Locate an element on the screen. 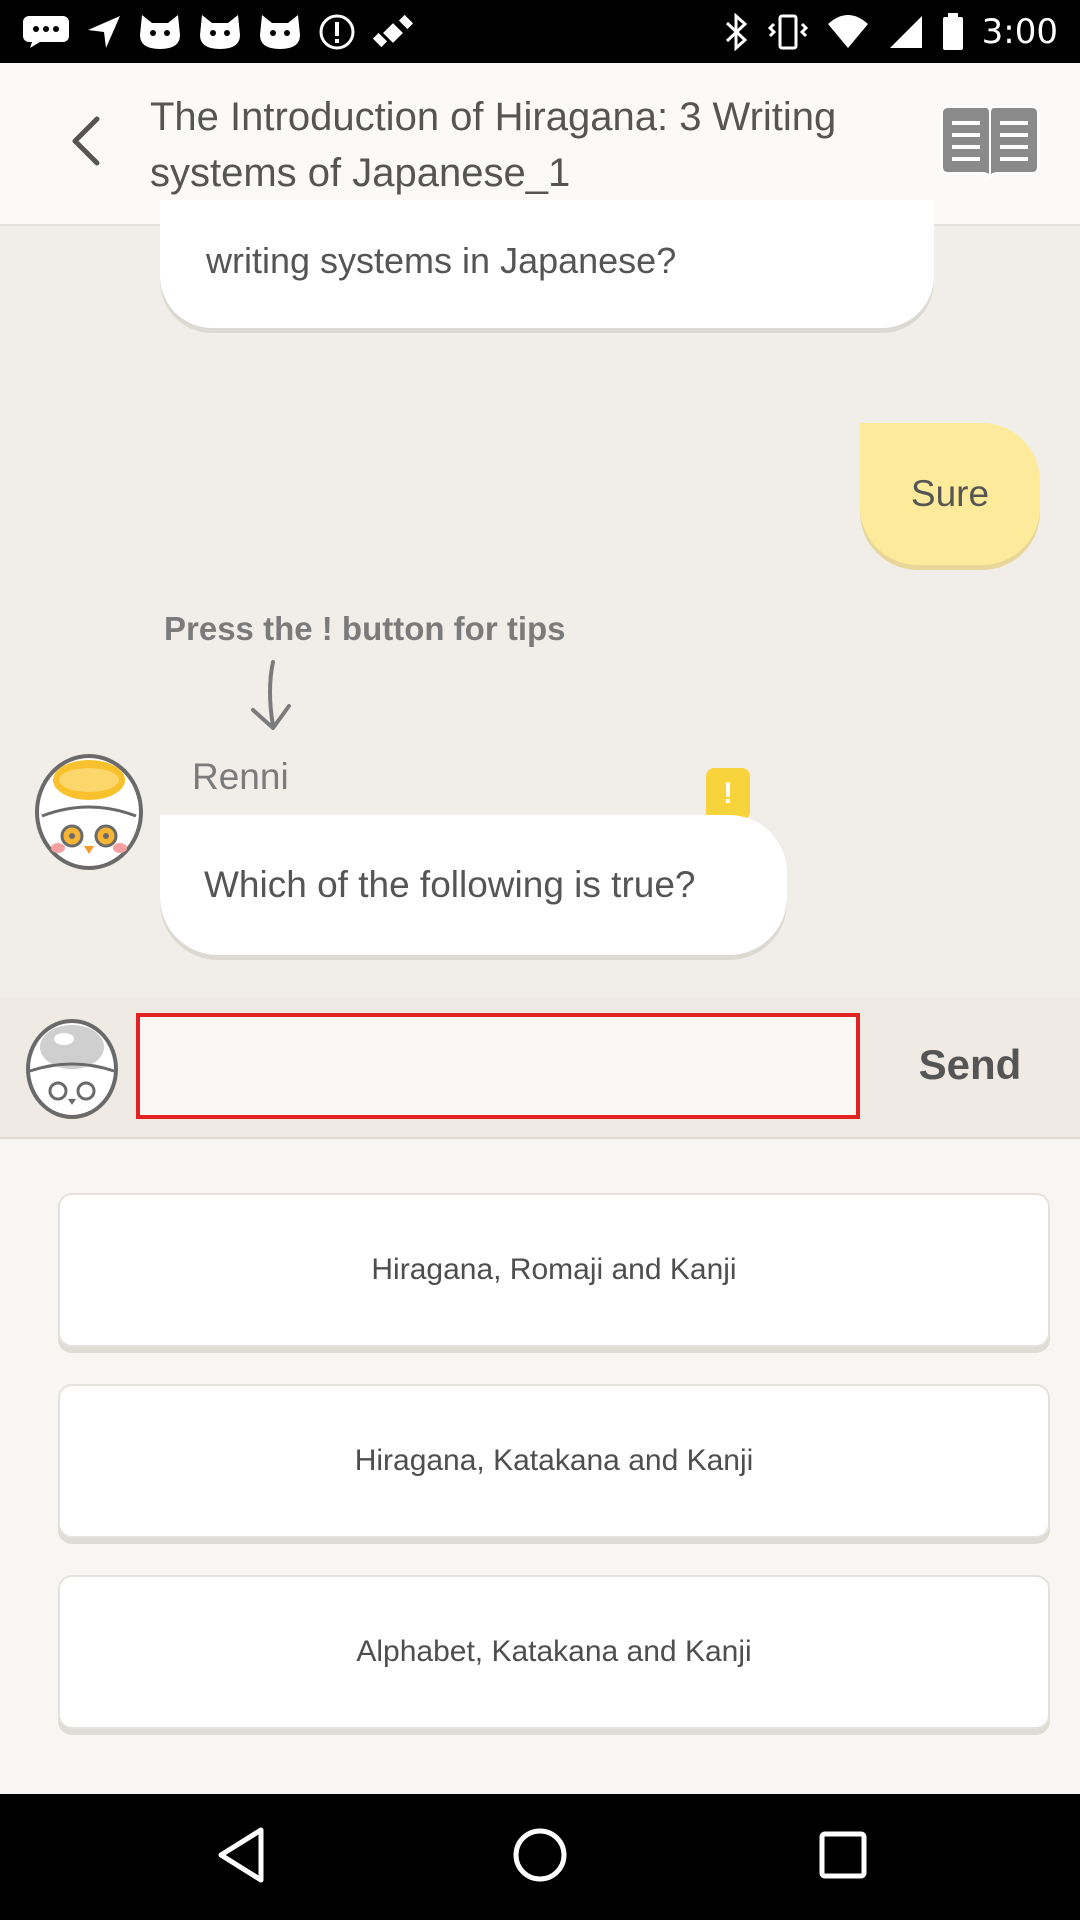 Image resolution: width=1080 pixels, height=1920 pixels. back-triangle-icon is located at coordinates (241, 1857).